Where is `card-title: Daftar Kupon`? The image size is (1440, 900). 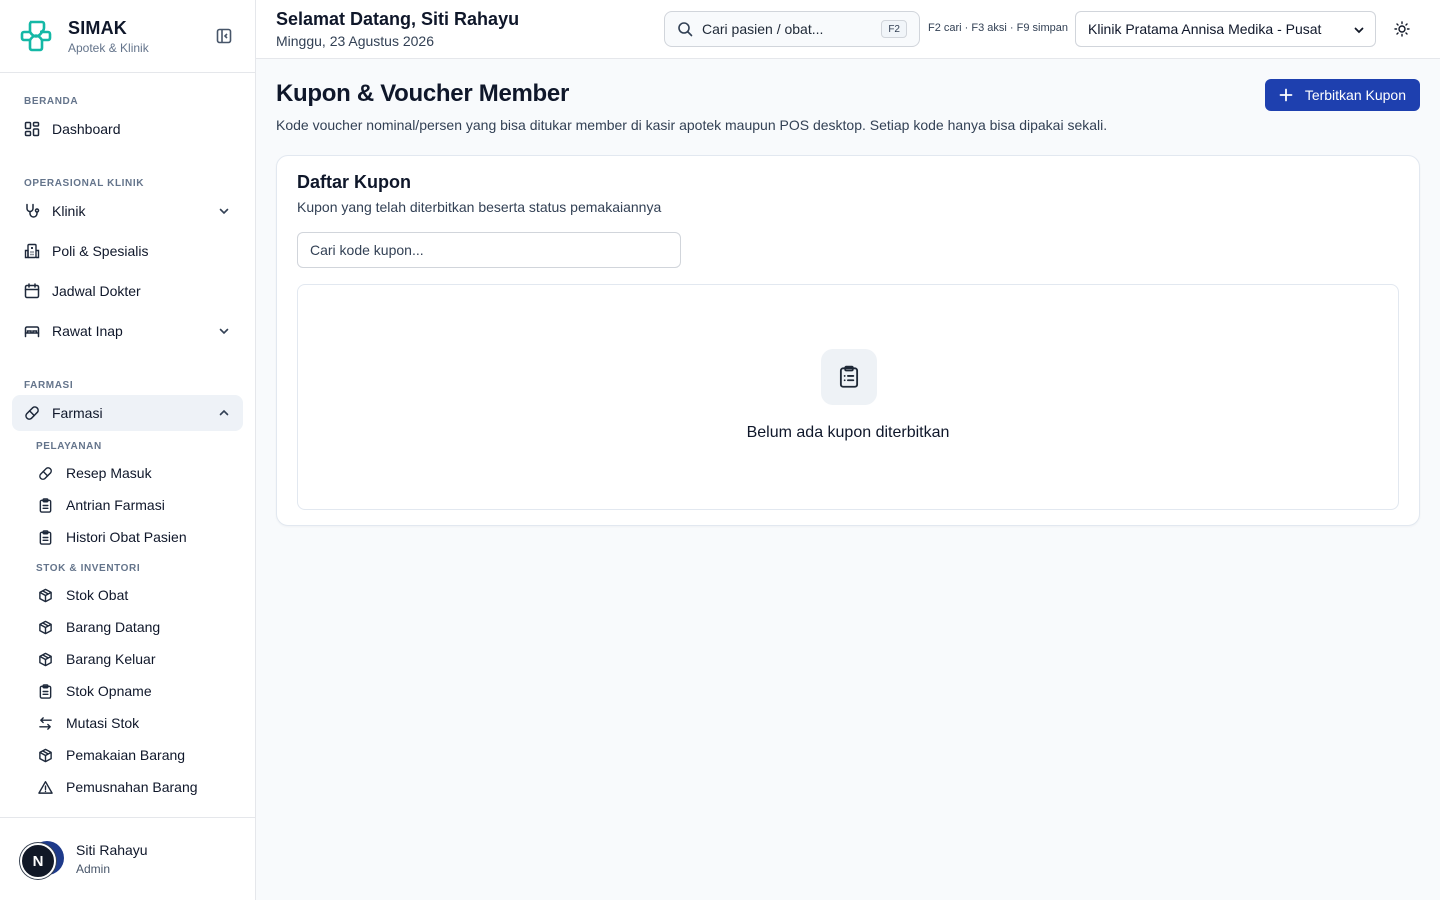
card-title: Daftar Kupon is located at coordinates (354, 182).